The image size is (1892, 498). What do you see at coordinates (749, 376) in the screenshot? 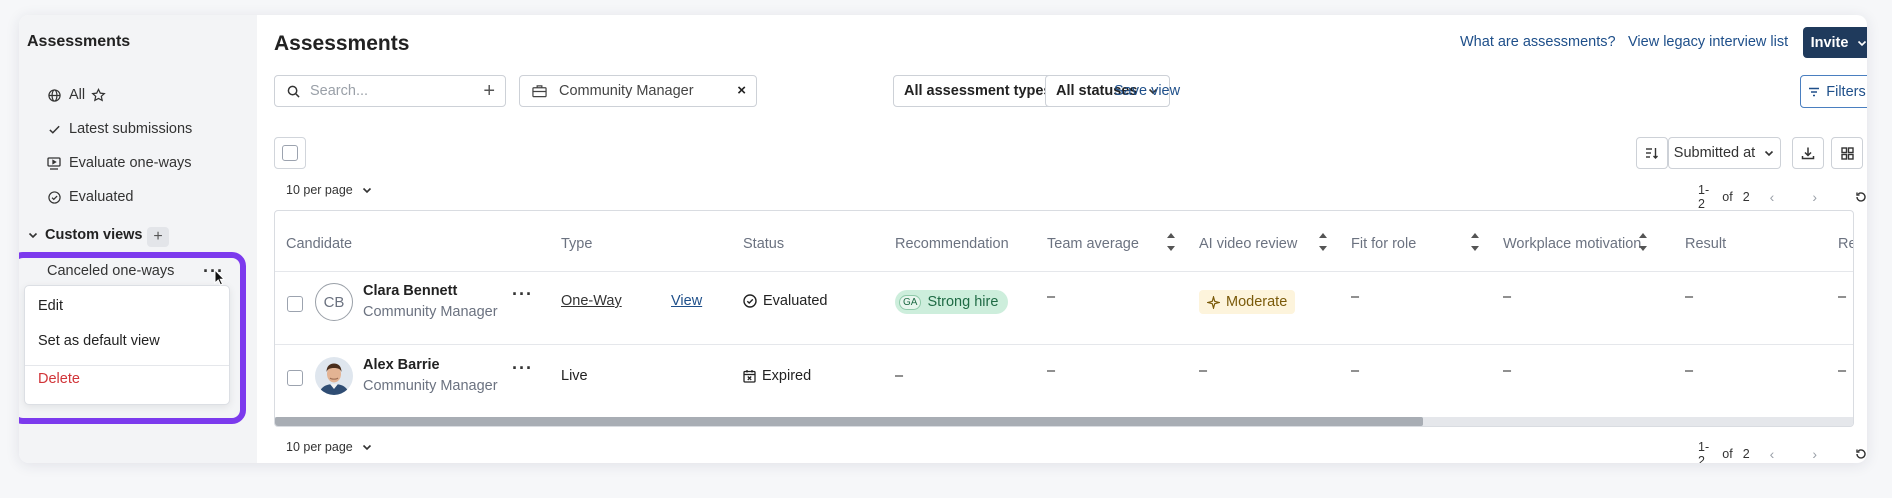
I see `calendar-x-icon` at bounding box center [749, 376].